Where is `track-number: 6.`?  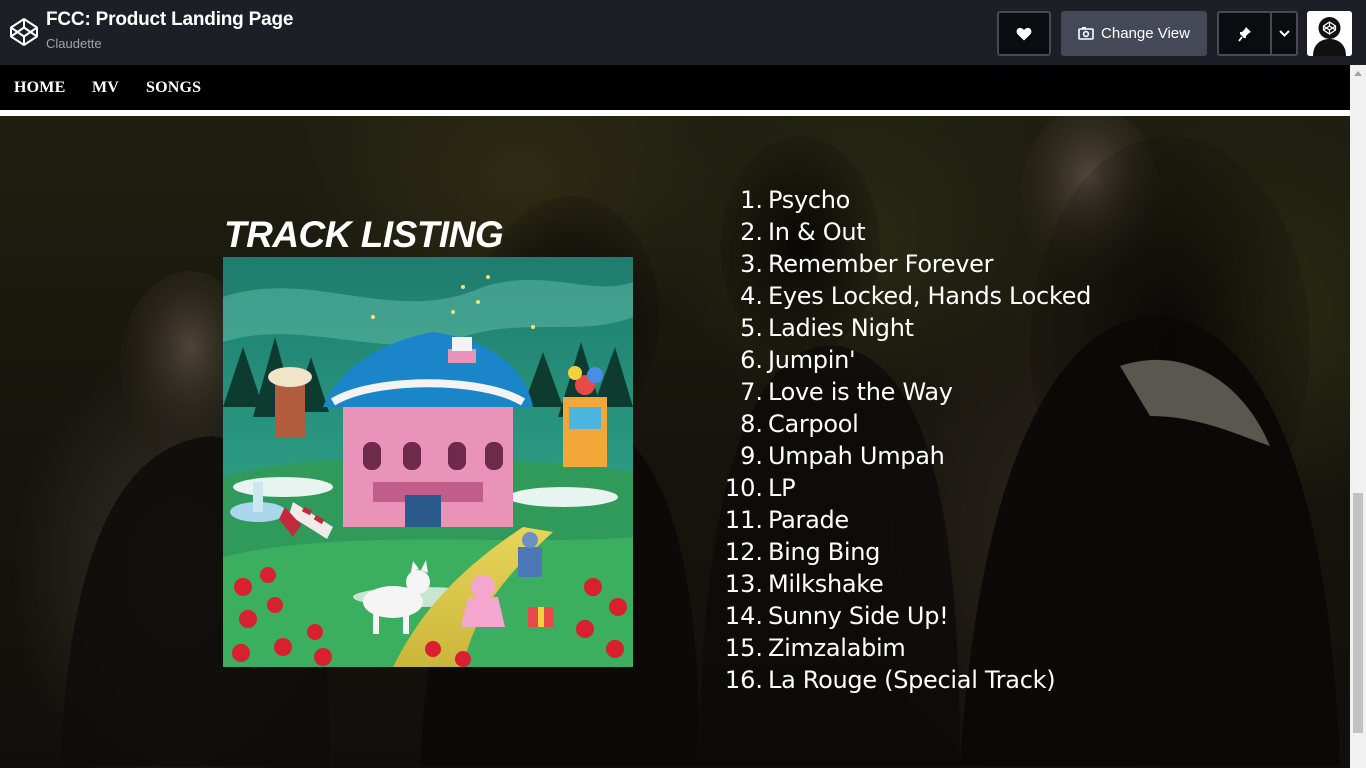
track-number: 6. is located at coordinates (751, 360).